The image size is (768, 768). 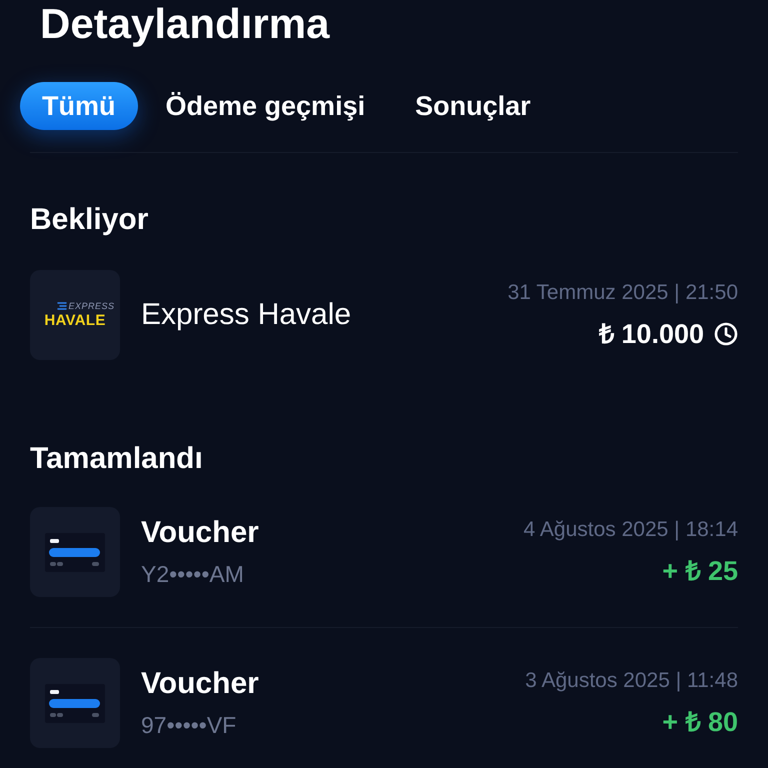 What do you see at coordinates (89, 220) in the screenshot?
I see `section-heading: Bekliyor` at bounding box center [89, 220].